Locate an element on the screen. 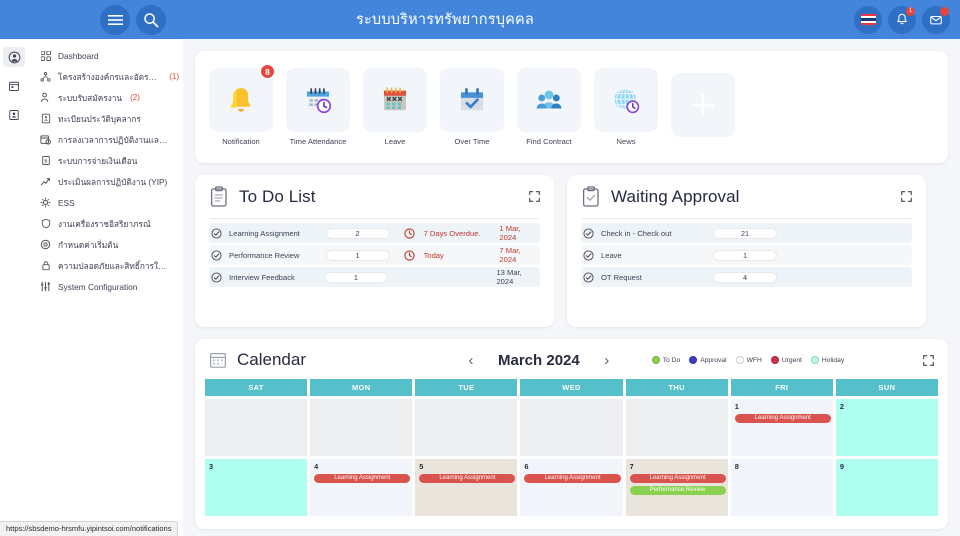  sidebar-item-label: ระบบรับสมัครงาน is located at coordinates (90, 97).